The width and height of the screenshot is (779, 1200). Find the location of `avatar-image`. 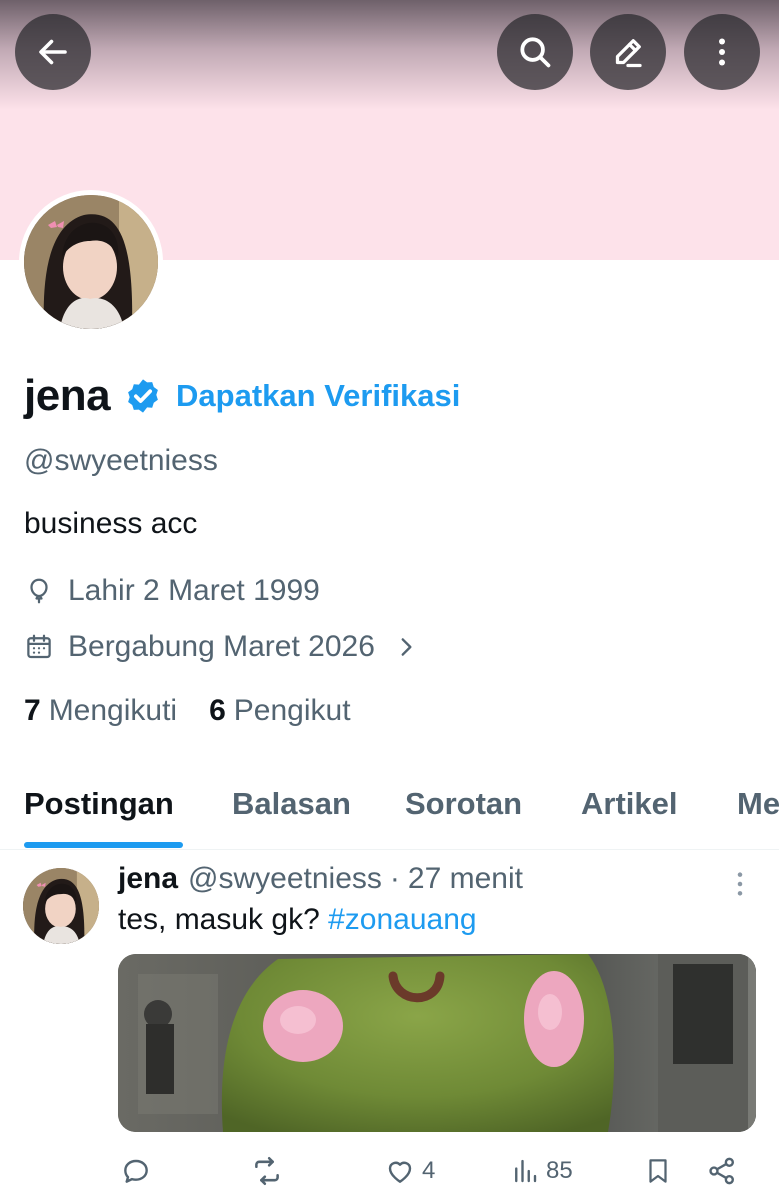

avatar-image is located at coordinates (91, 262).